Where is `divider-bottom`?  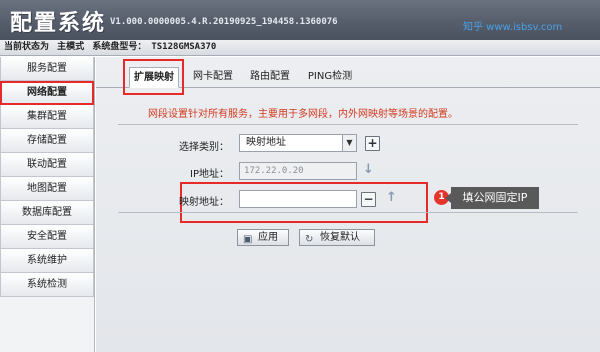 divider-bottom is located at coordinates (348, 212).